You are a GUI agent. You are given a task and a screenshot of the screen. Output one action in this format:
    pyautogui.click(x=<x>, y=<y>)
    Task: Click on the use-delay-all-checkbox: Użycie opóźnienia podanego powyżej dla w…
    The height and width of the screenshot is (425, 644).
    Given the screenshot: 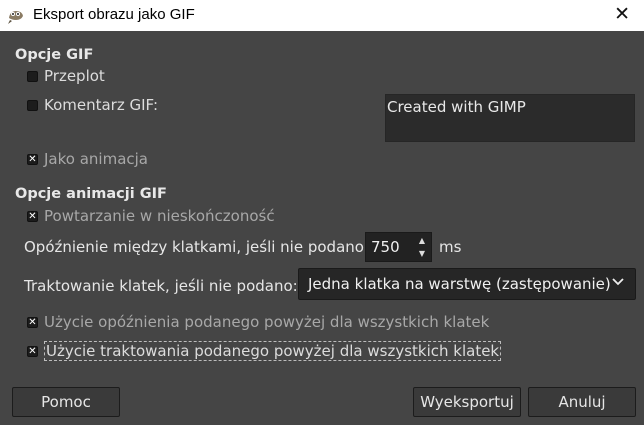 What is the action you would take?
    pyautogui.click(x=258, y=322)
    